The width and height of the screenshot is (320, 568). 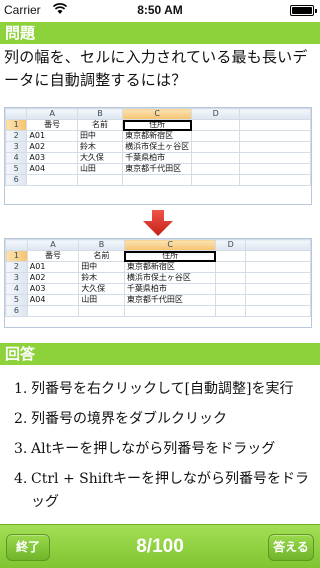 I want to click on cell: 名前, so click(x=100, y=125).